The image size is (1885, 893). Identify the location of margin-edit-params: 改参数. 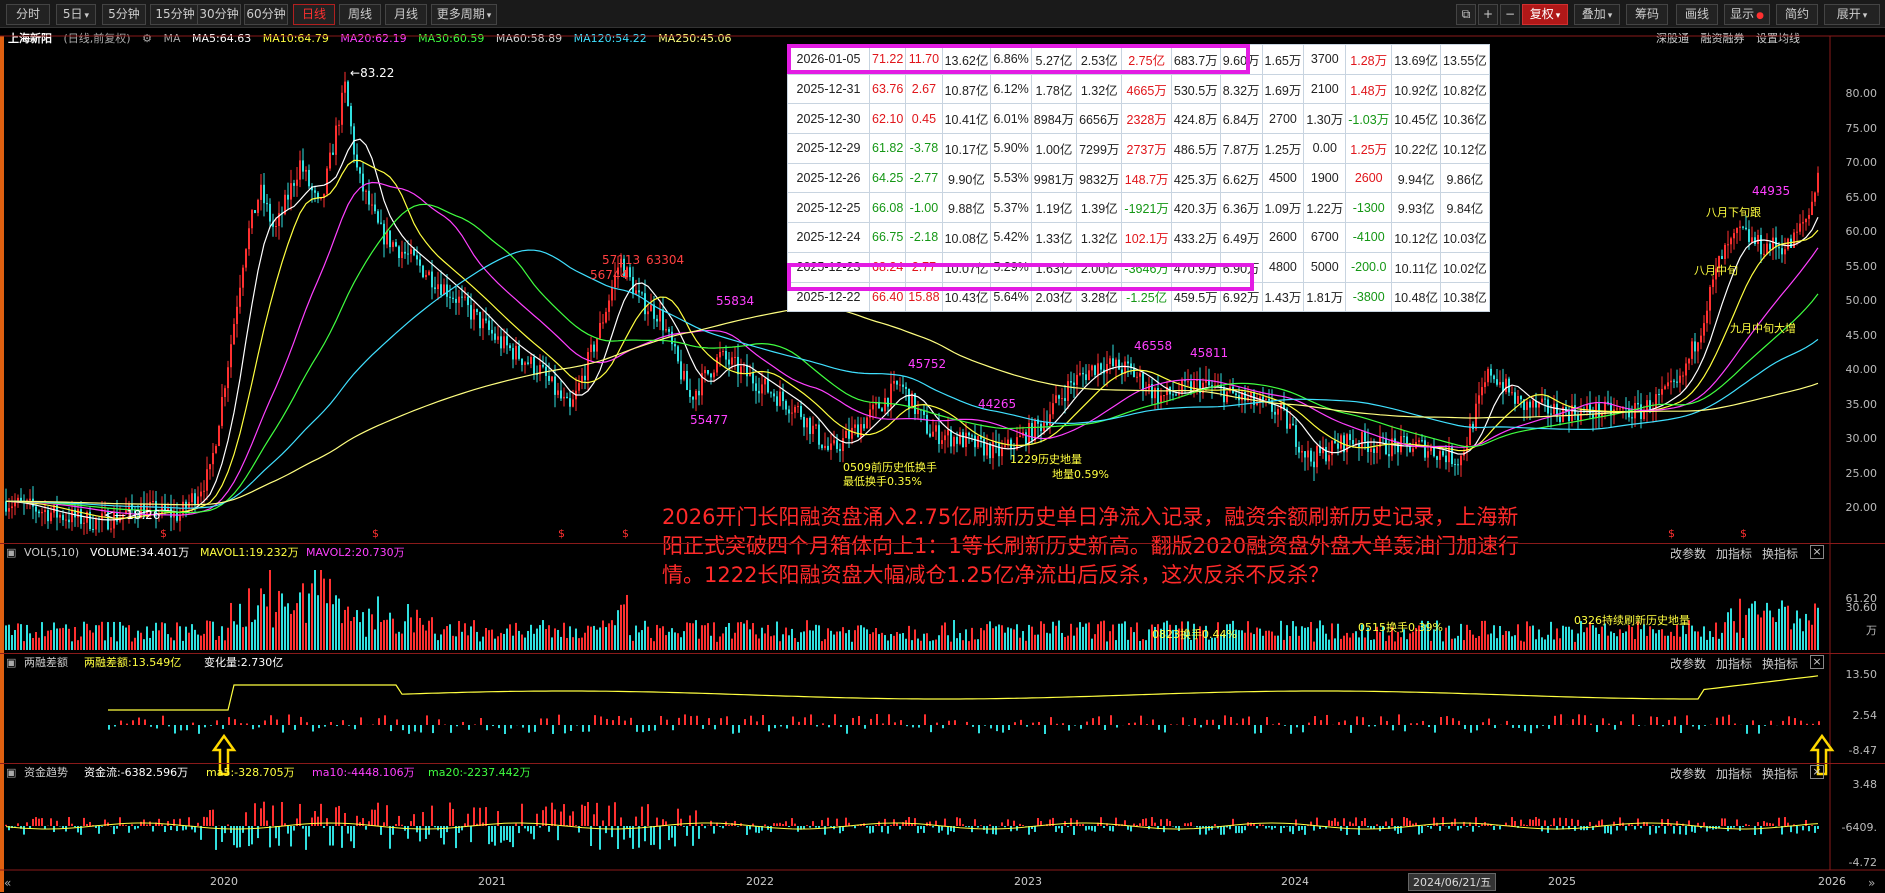
(1688, 663).